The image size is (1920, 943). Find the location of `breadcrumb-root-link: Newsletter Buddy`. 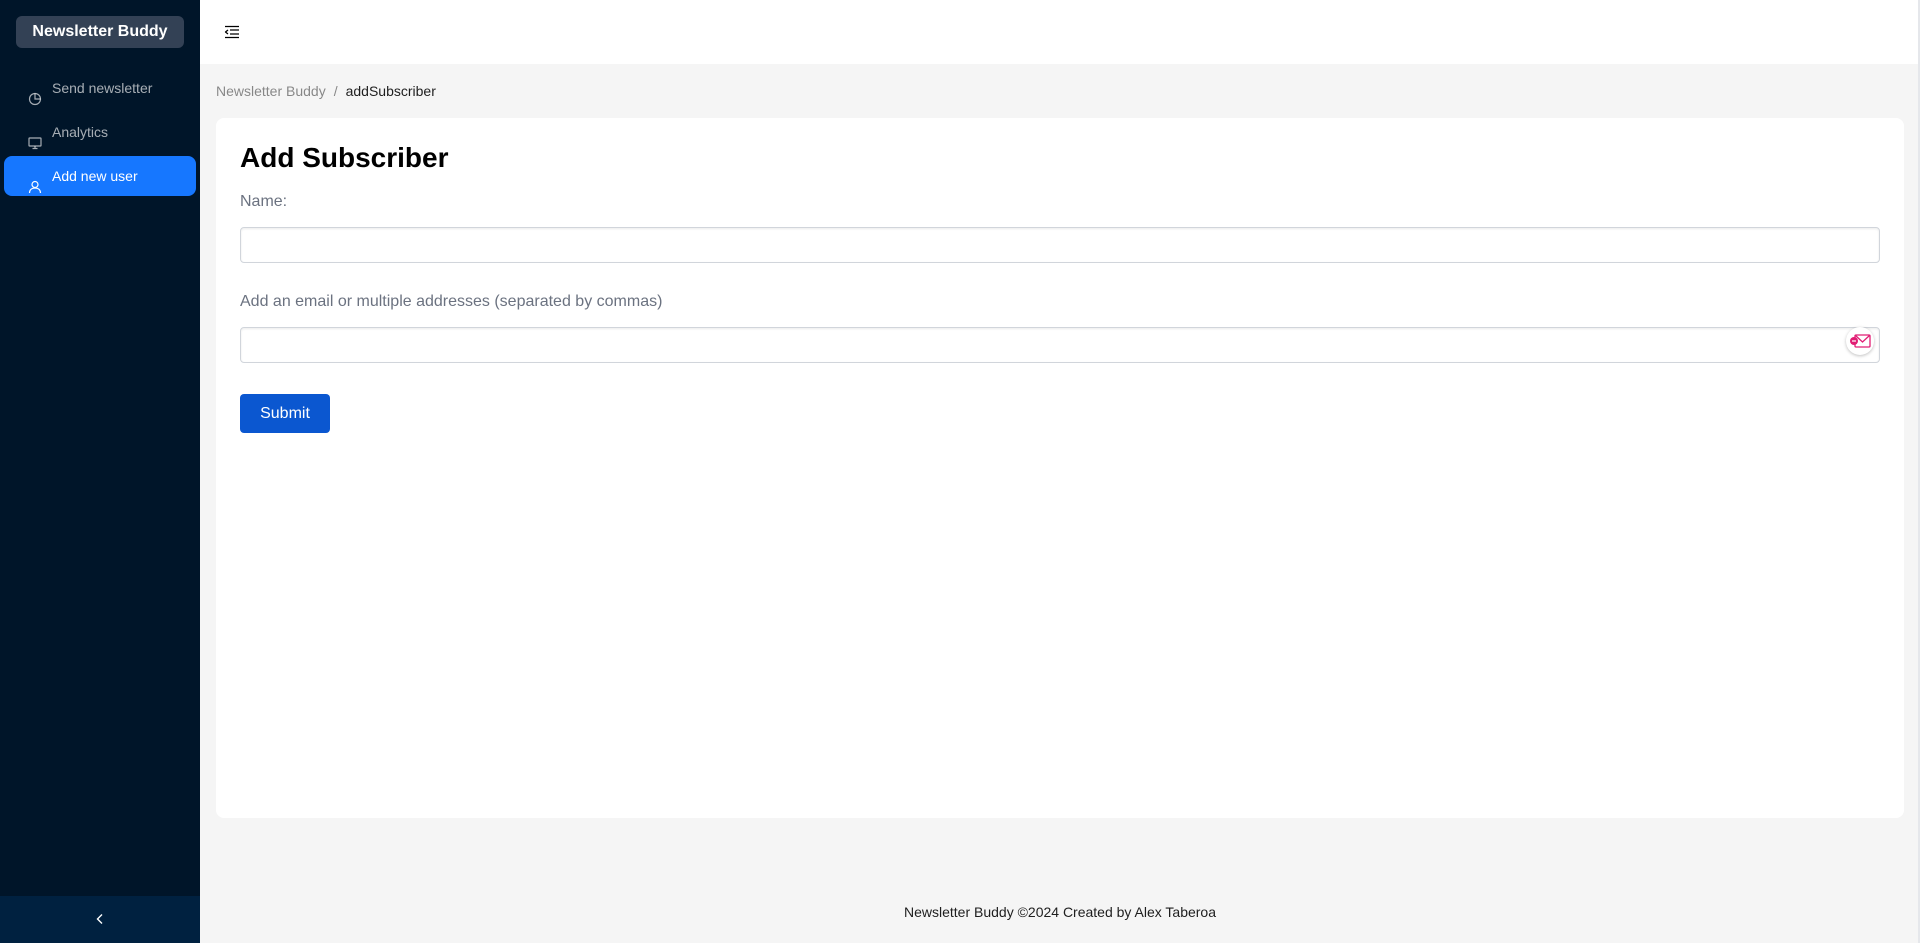

breadcrumb-root-link: Newsletter Buddy is located at coordinates (271, 91).